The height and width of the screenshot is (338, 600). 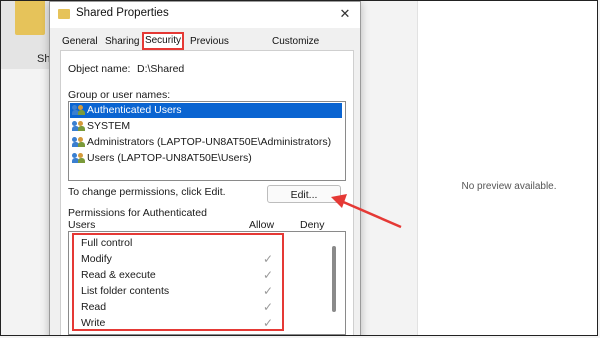 I want to click on annotation-arrow, so click(x=366, y=211).